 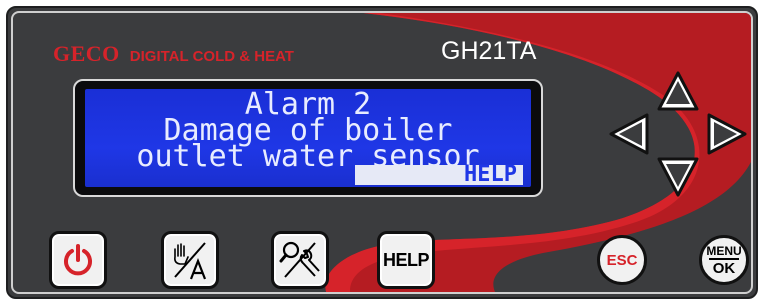 I want to click on arrow-left-icon, so click(x=629, y=134).